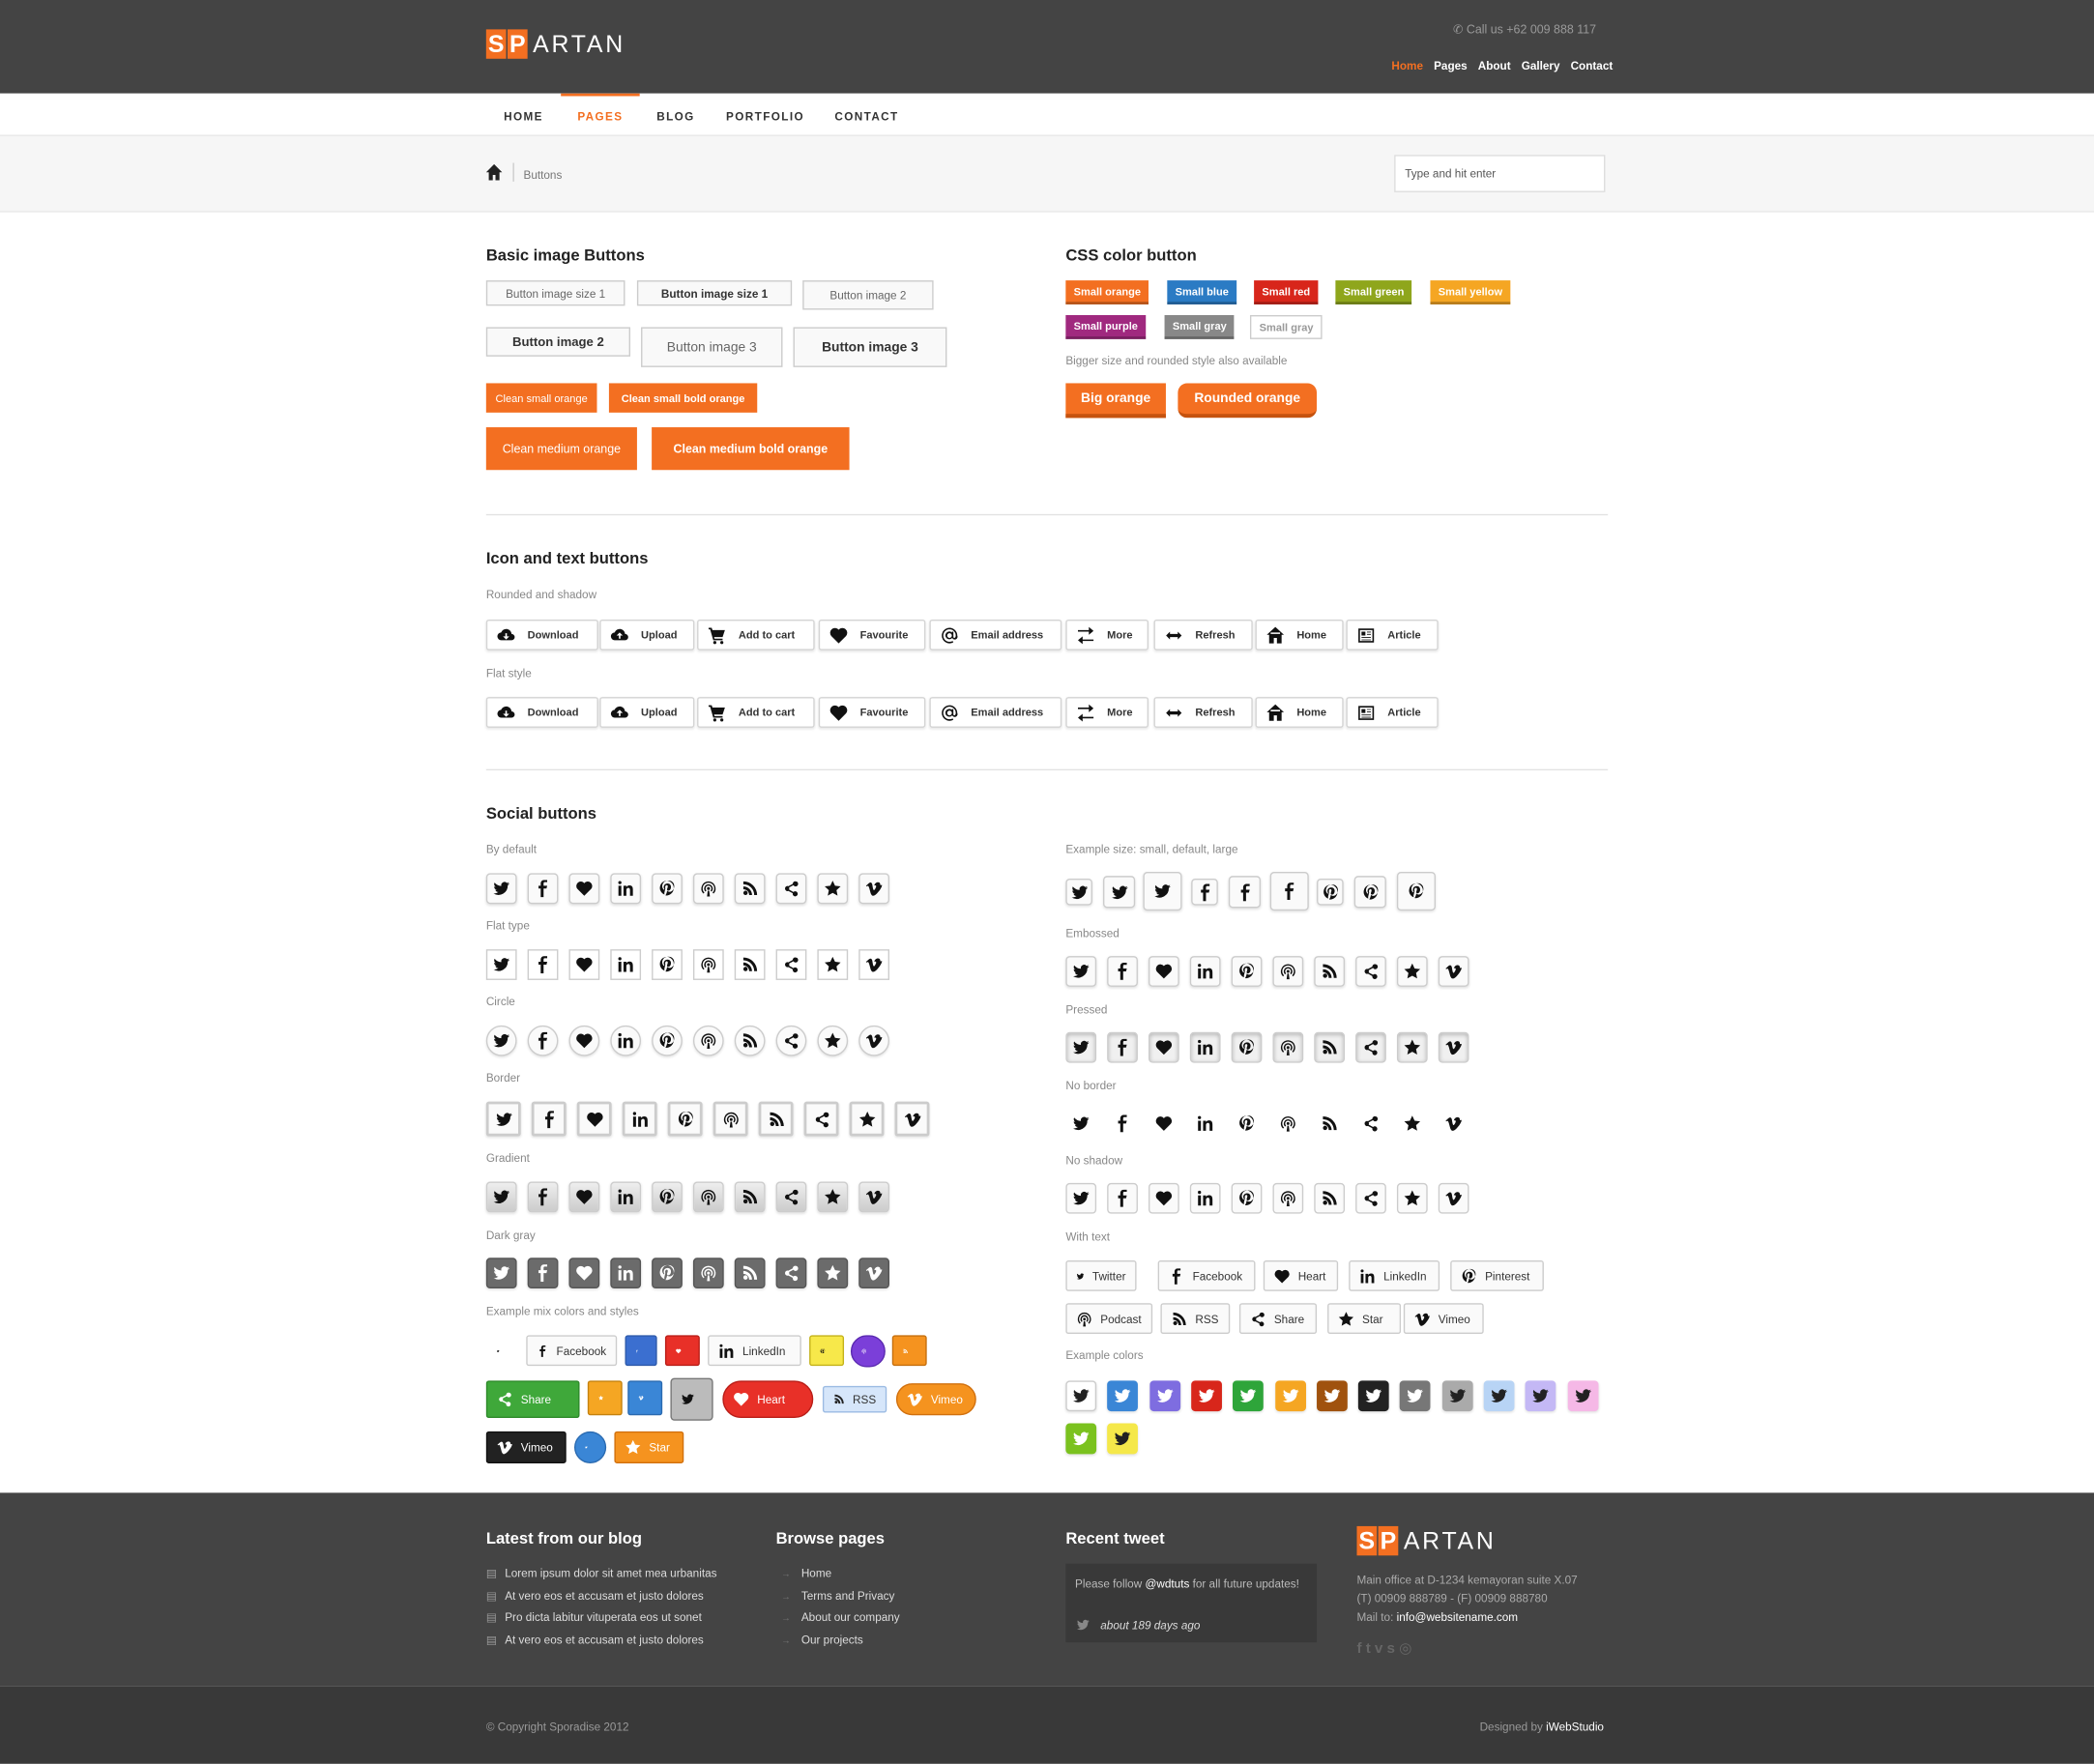 The height and width of the screenshot is (1764, 2094). What do you see at coordinates (647, 712) in the screenshot?
I see `upload-button: Upload` at bounding box center [647, 712].